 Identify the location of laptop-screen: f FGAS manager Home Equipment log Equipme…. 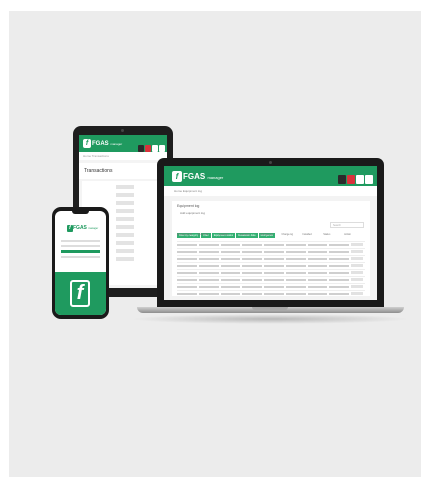
(270, 233).